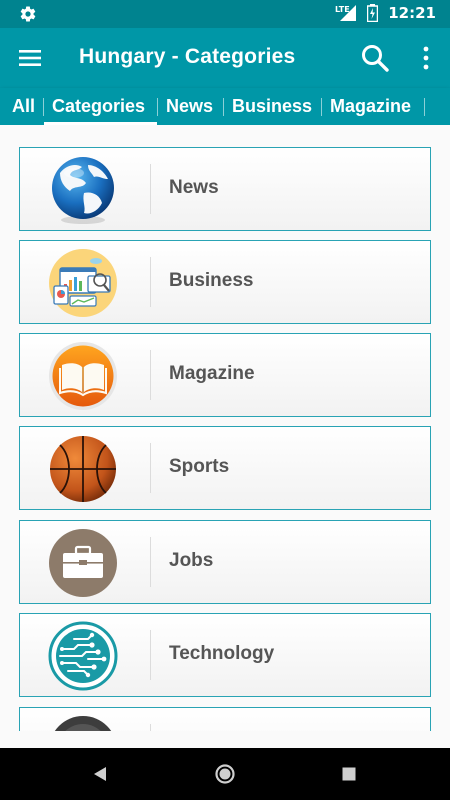 Image resolution: width=450 pixels, height=800 pixels. Describe the element at coordinates (30, 58) in the screenshot. I see `menu-icon` at that location.